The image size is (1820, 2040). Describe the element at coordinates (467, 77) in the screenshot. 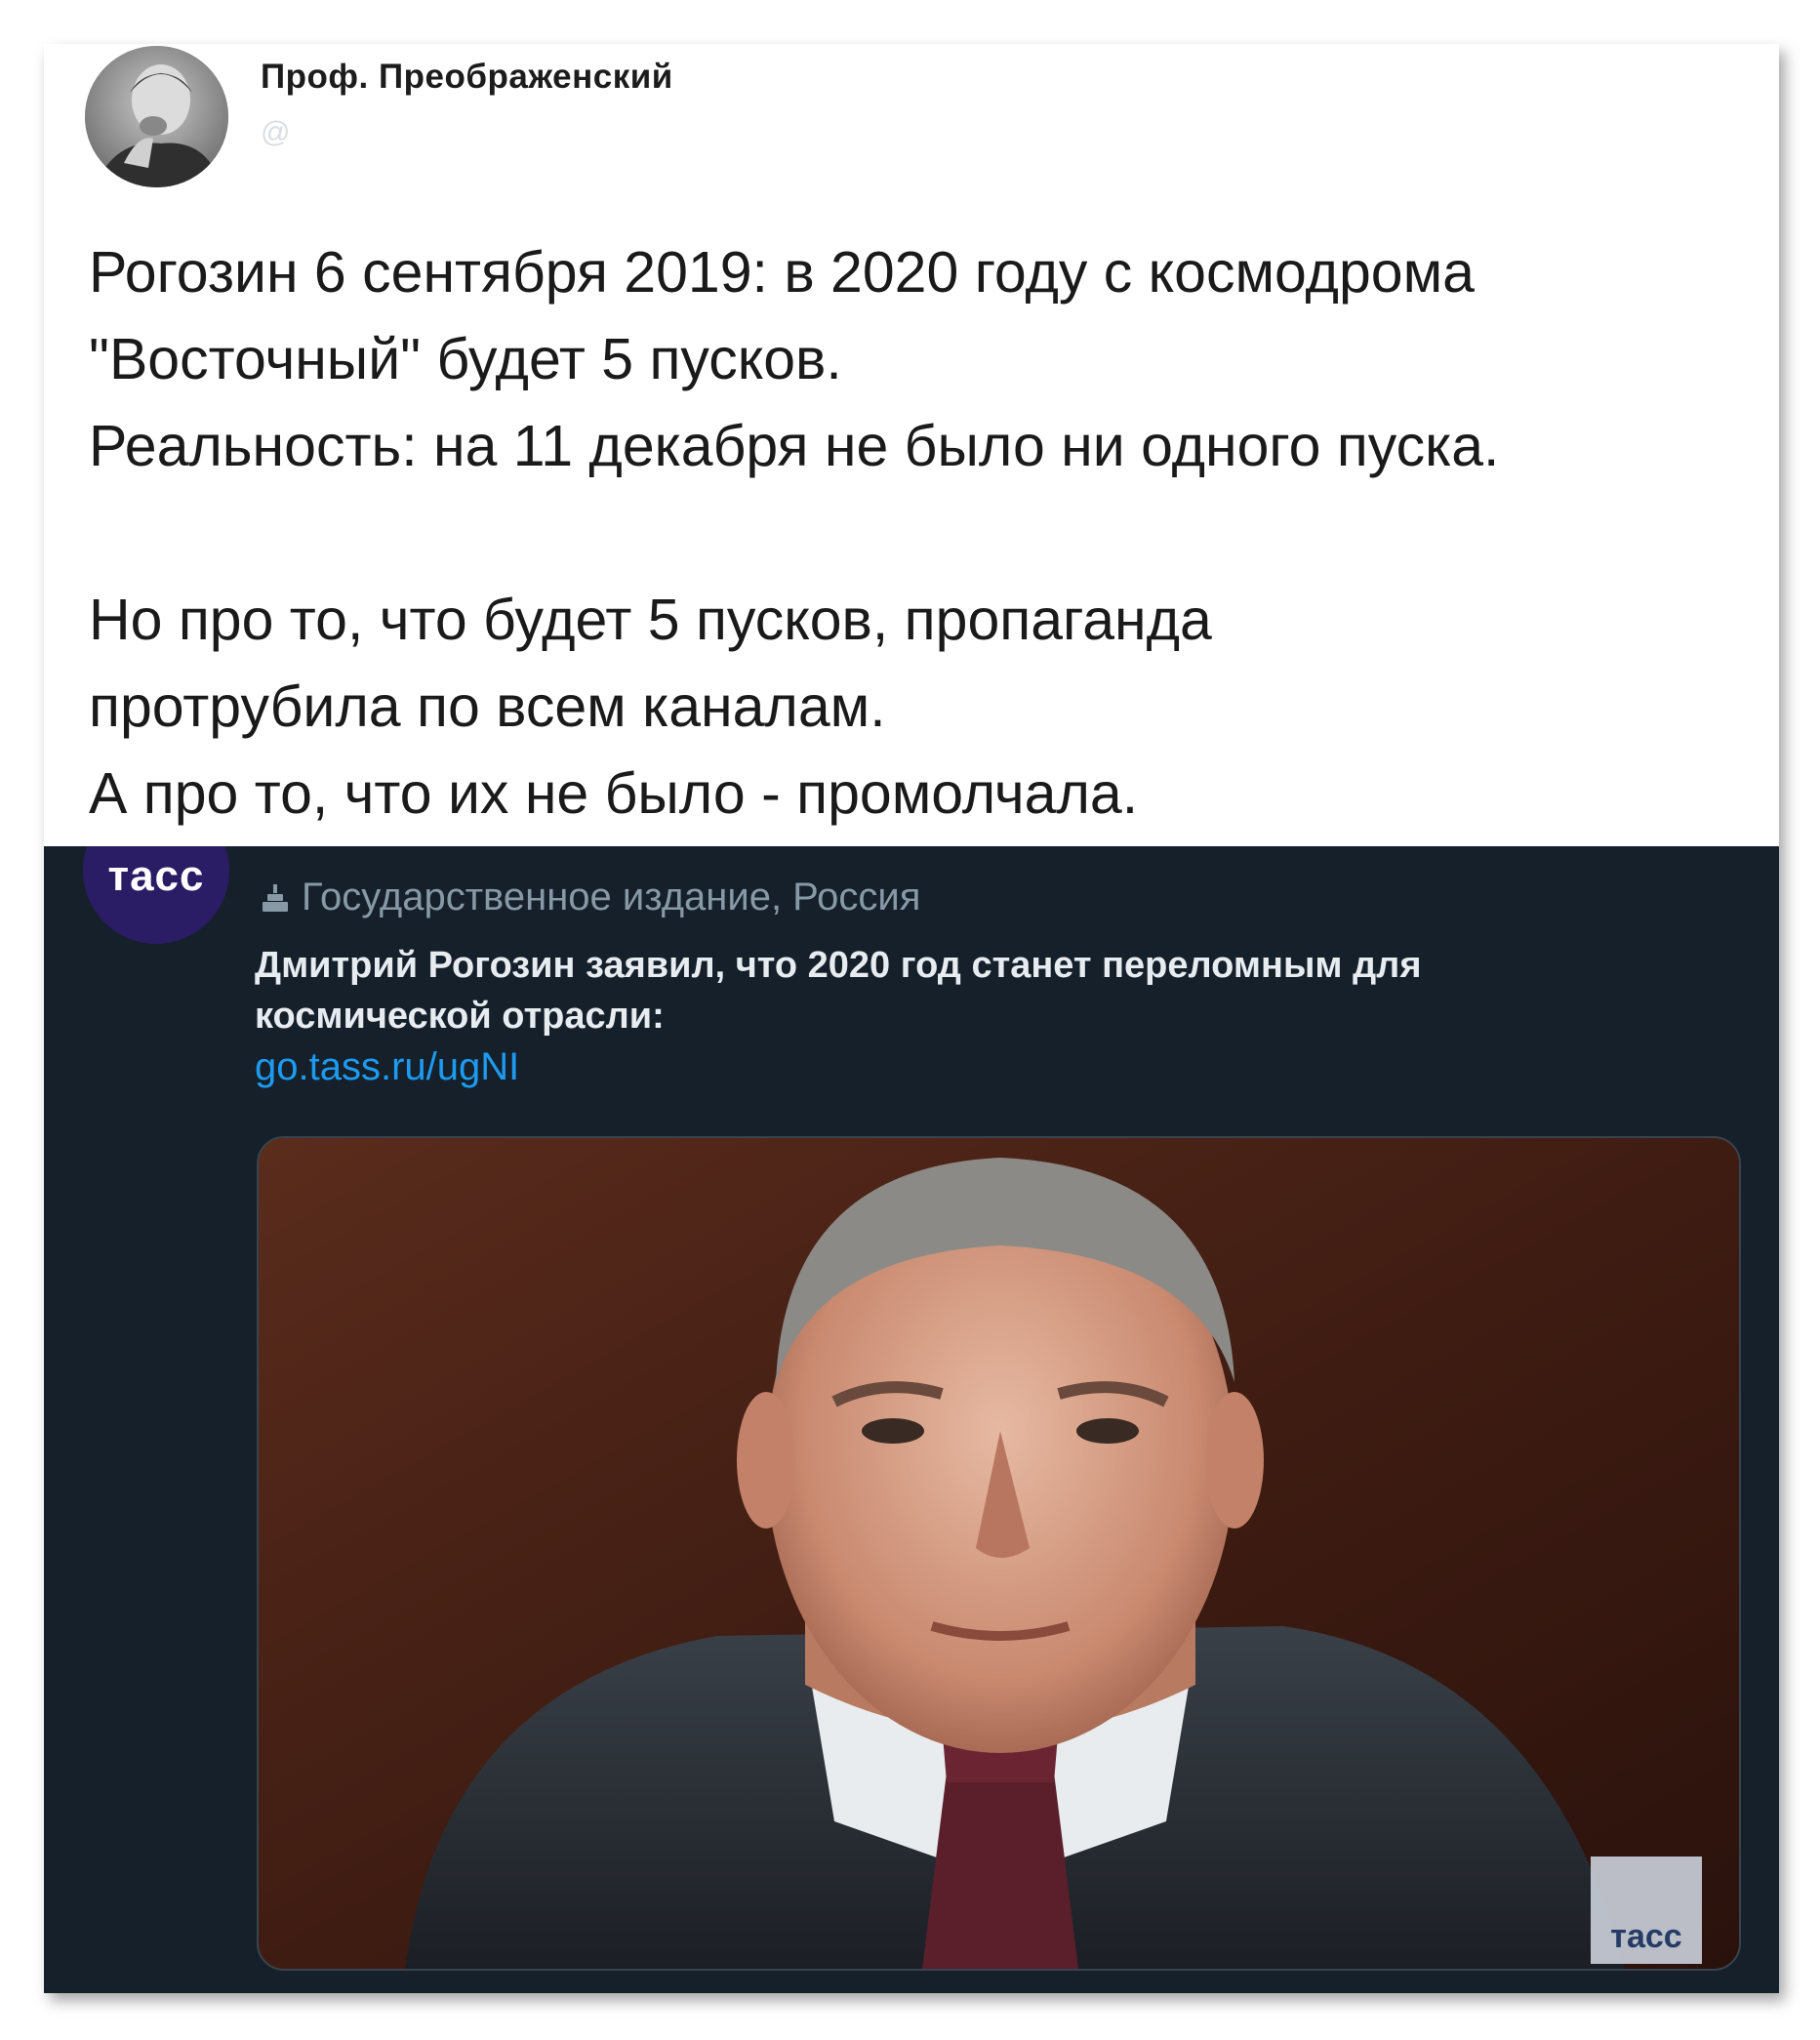

I see `author-name: Проф. Преображенский` at that location.